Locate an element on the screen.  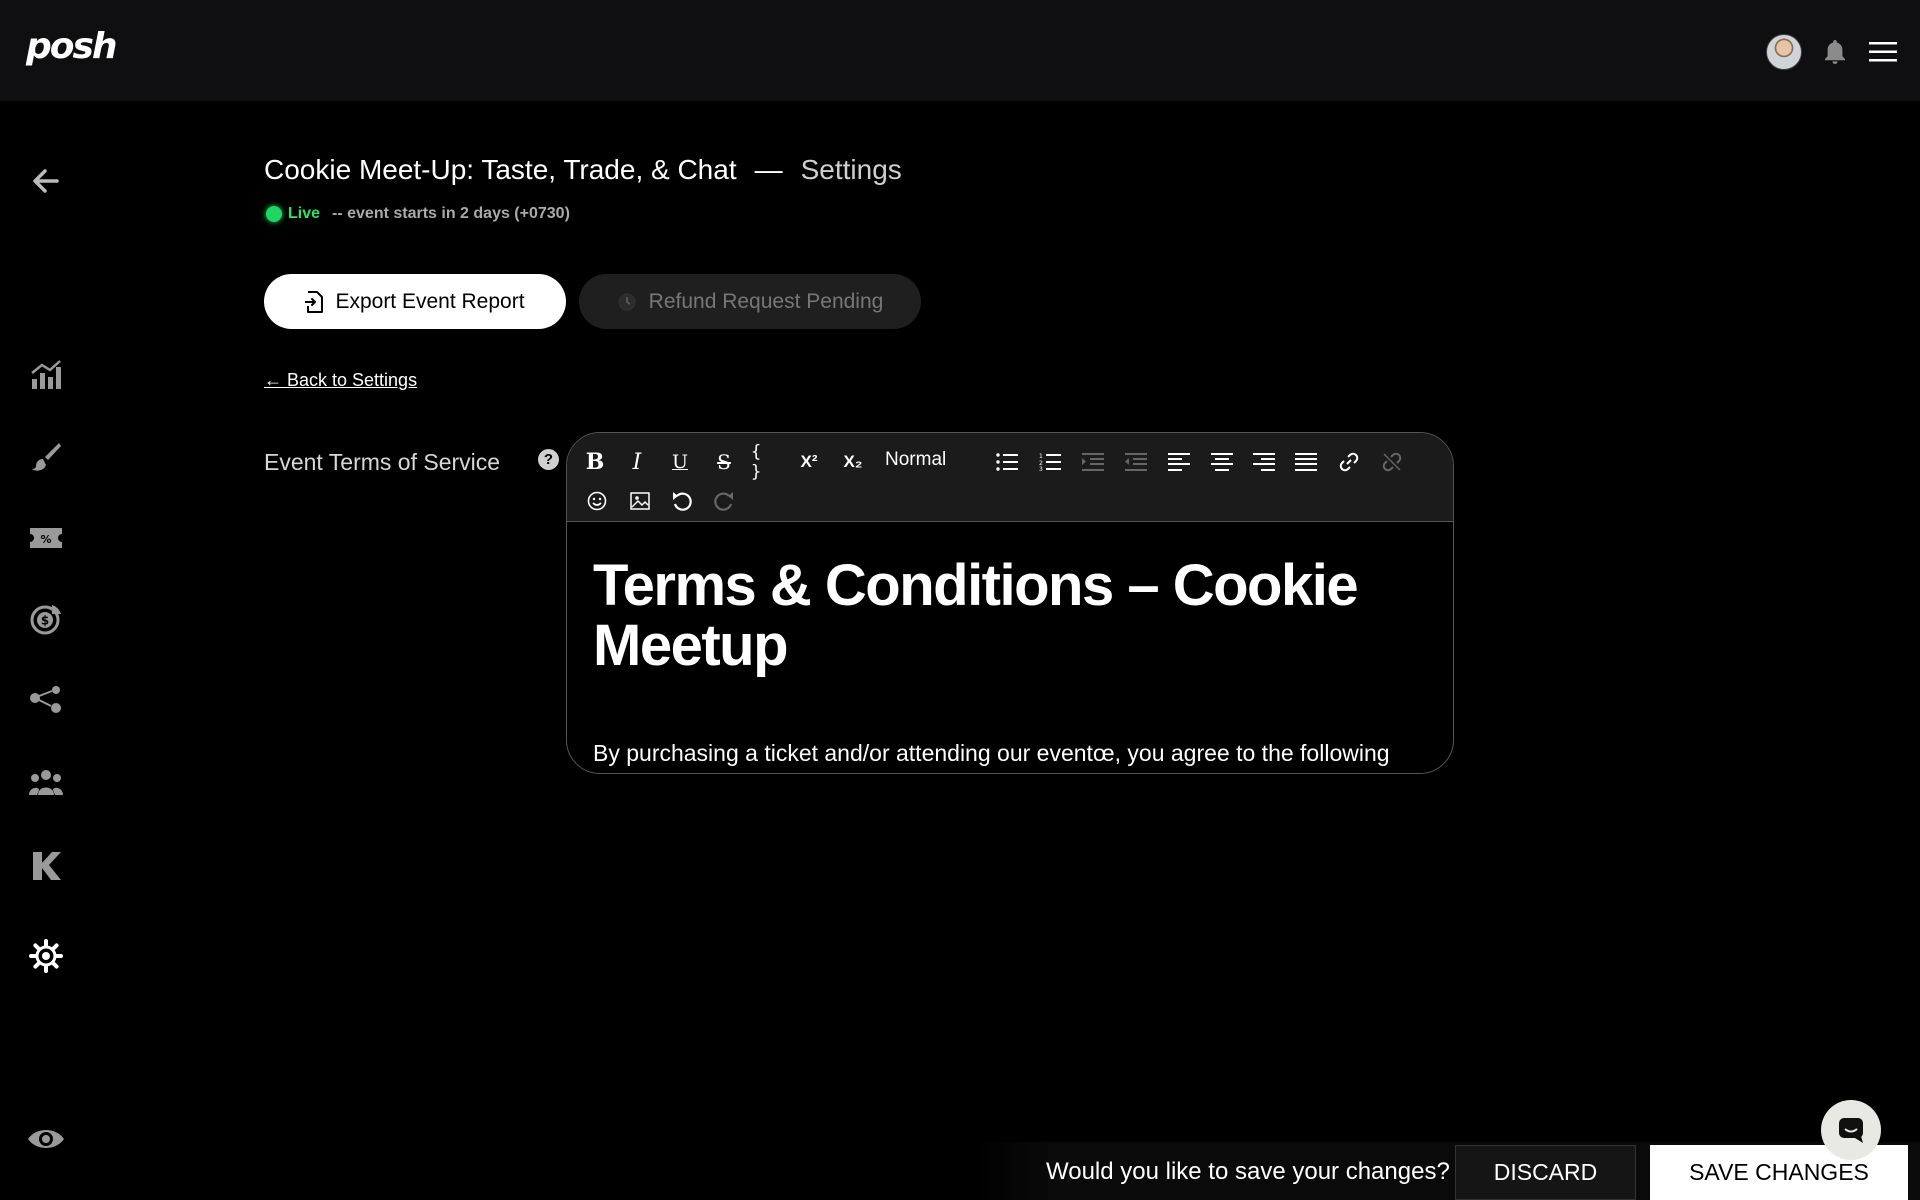
discard-button: DISCARD is located at coordinates (1545, 1172).